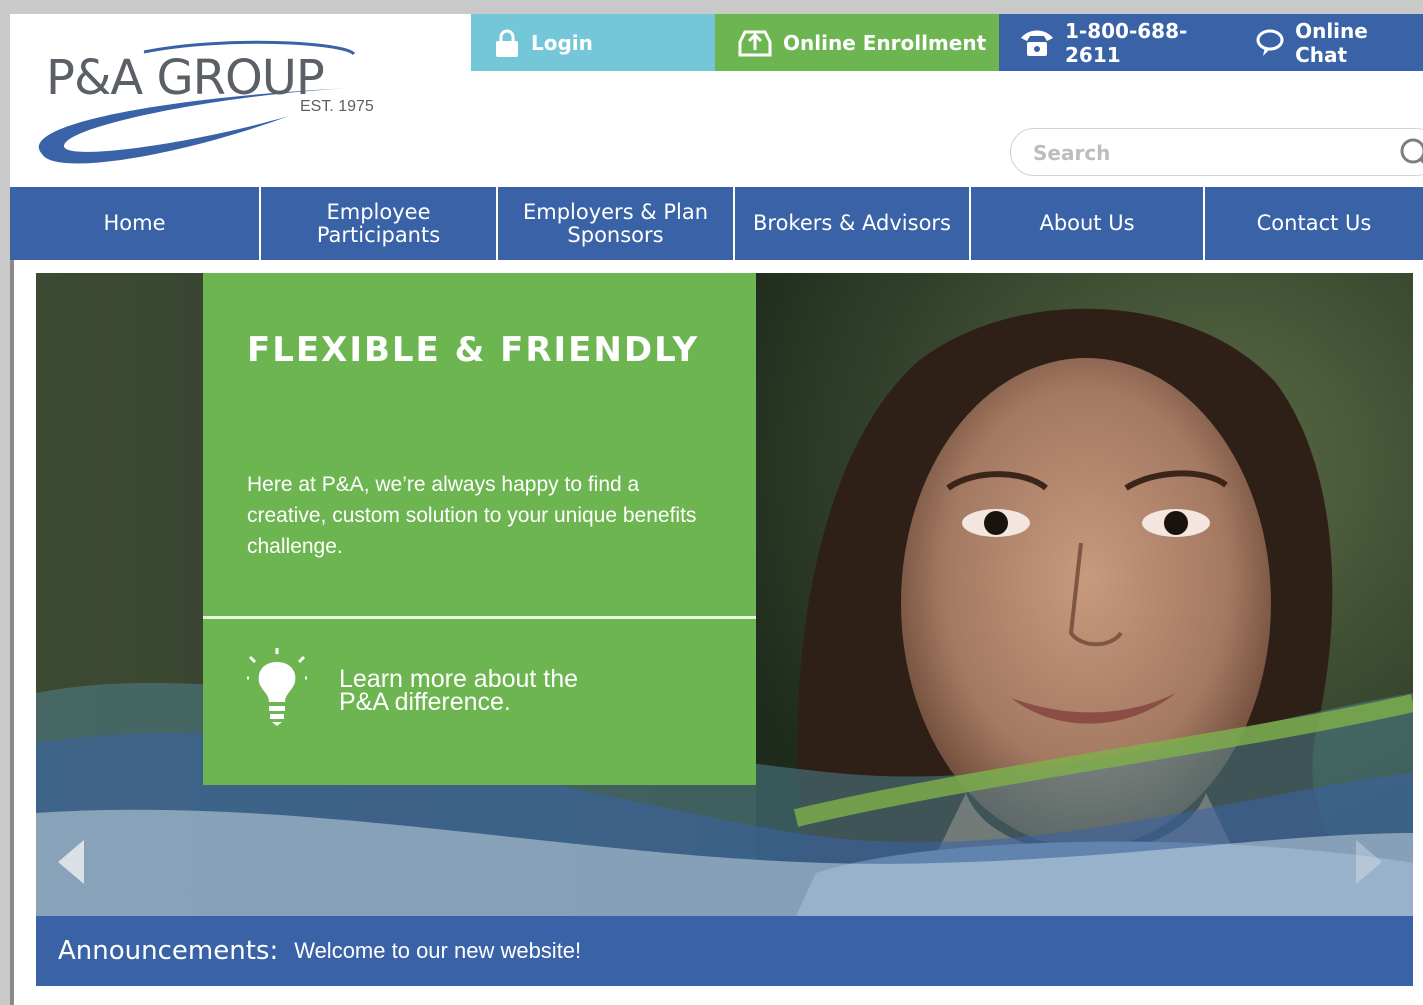 The height and width of the screenshot is (1005, 1423). What do you see at coordinates (1037, 43) in the screenshot?
I see `phone-icon` at bounding box center [1037, 43].